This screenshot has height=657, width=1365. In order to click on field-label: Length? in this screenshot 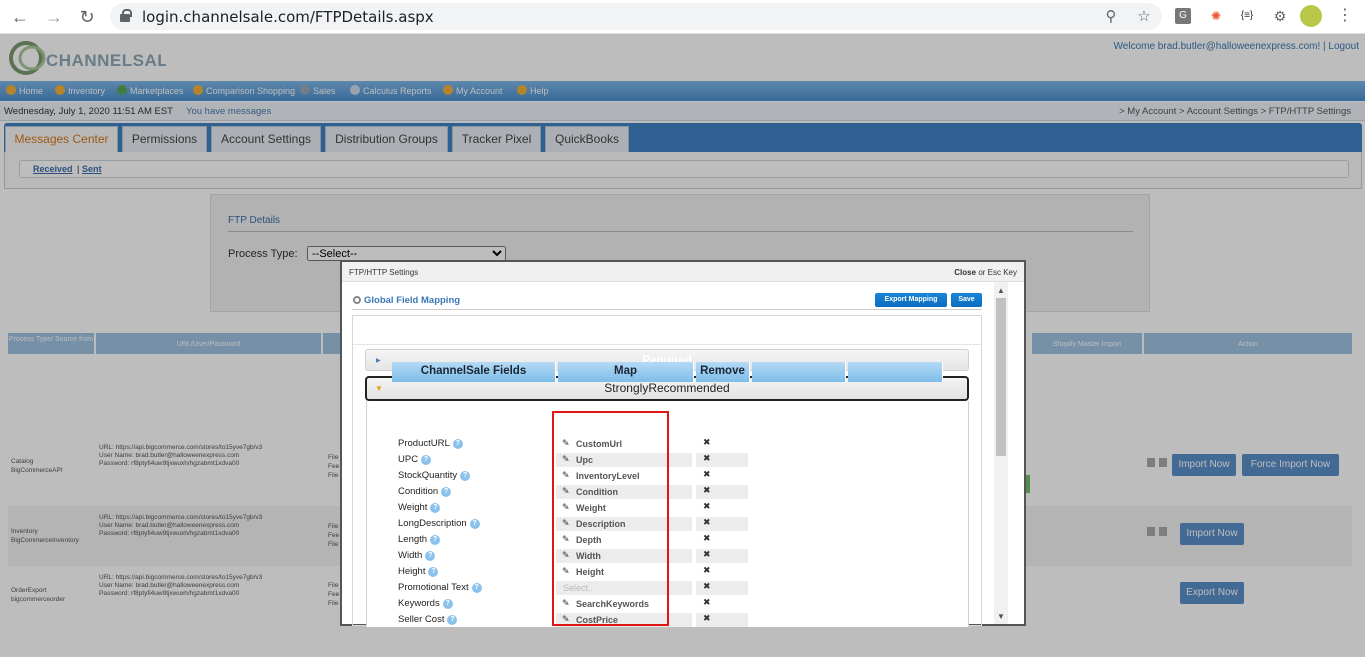, I will do `click(419, 539)`.